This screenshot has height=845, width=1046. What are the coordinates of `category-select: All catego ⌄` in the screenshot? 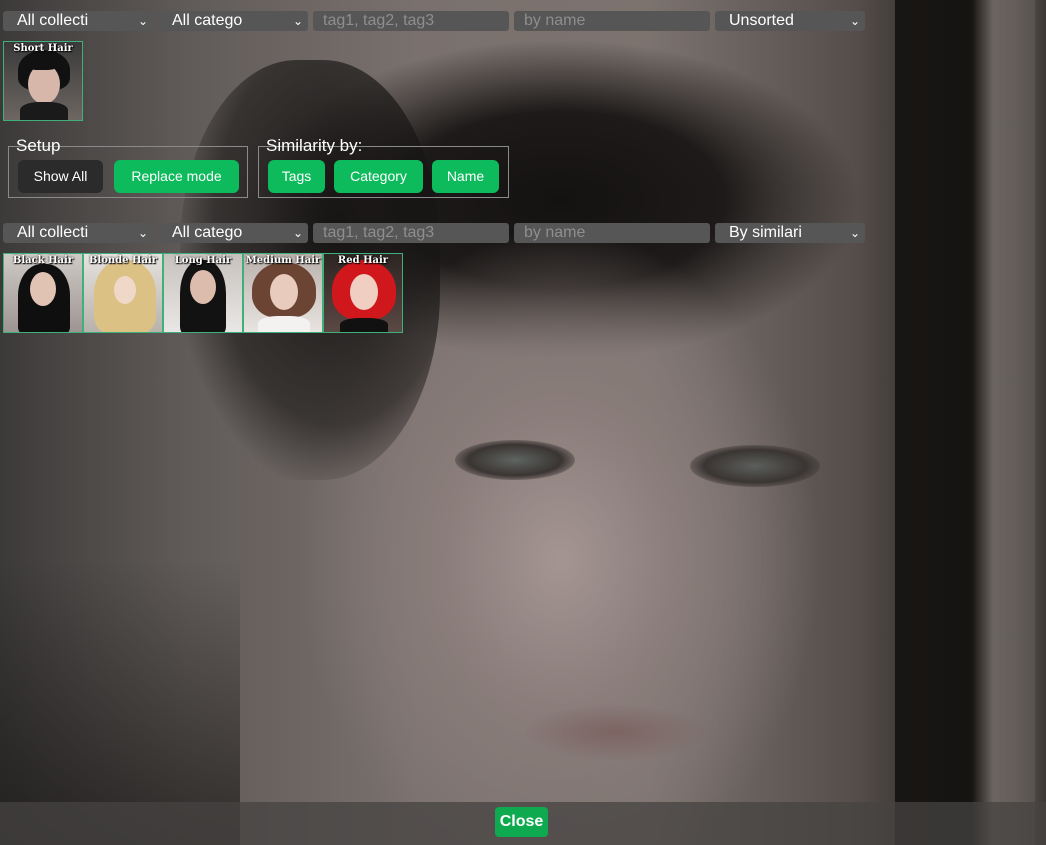 It's located at (233, 21).